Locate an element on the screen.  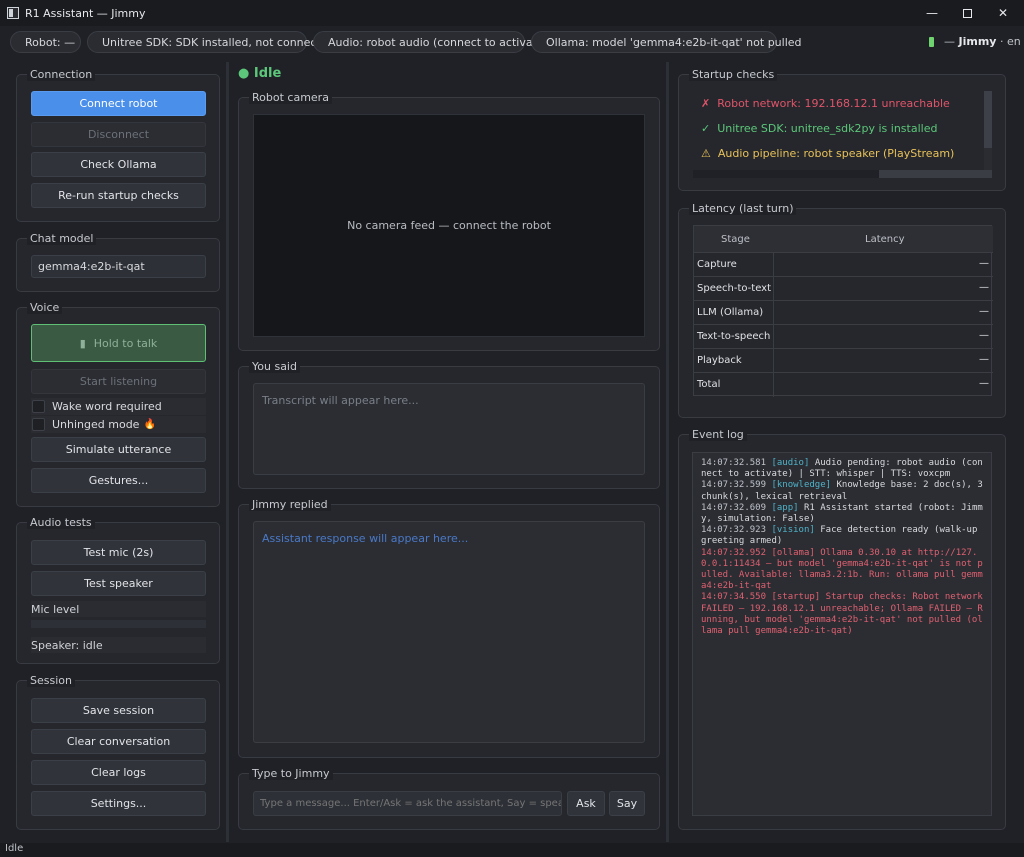
app-icon is located at coordinates (13, 13).